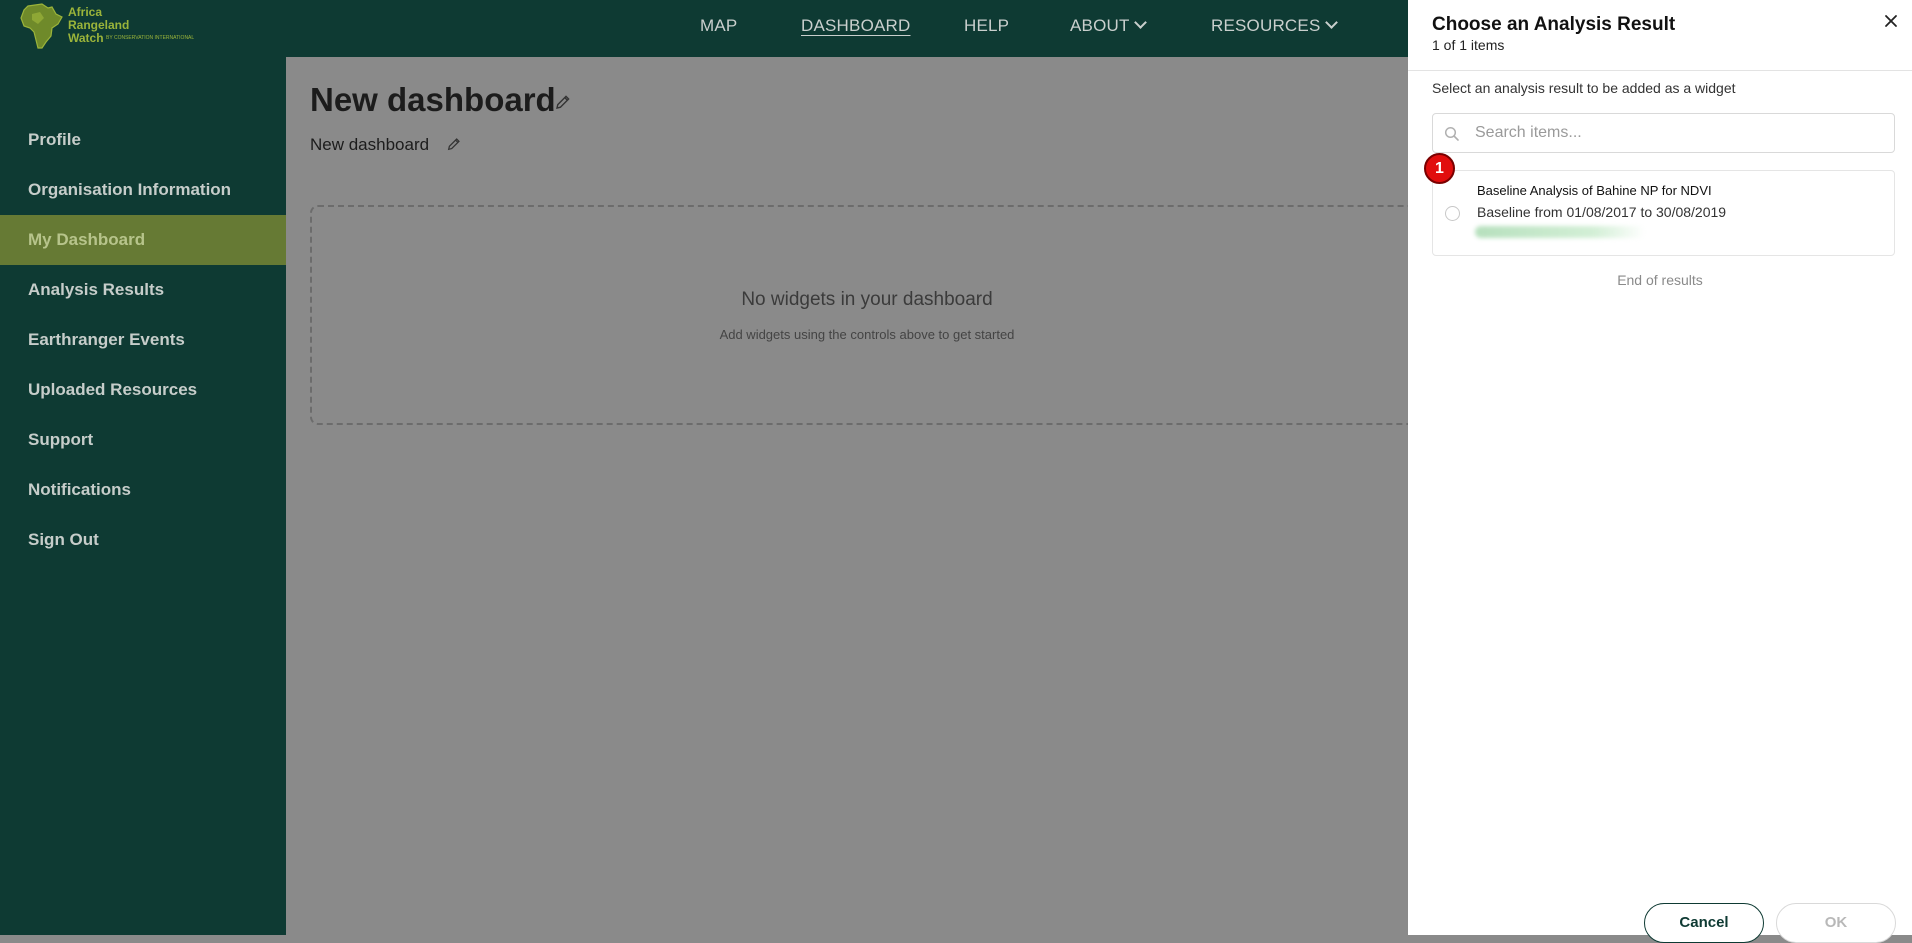 The image size is (1912, 943). I want to click on drawer-title: Choose an Analysis Result, so click(1554, 24).